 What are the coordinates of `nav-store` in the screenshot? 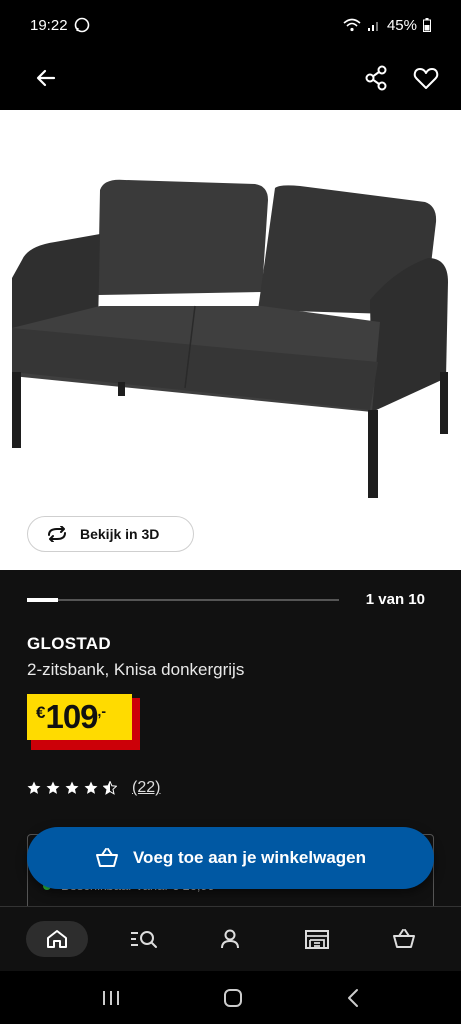 It's located at (317, 939).